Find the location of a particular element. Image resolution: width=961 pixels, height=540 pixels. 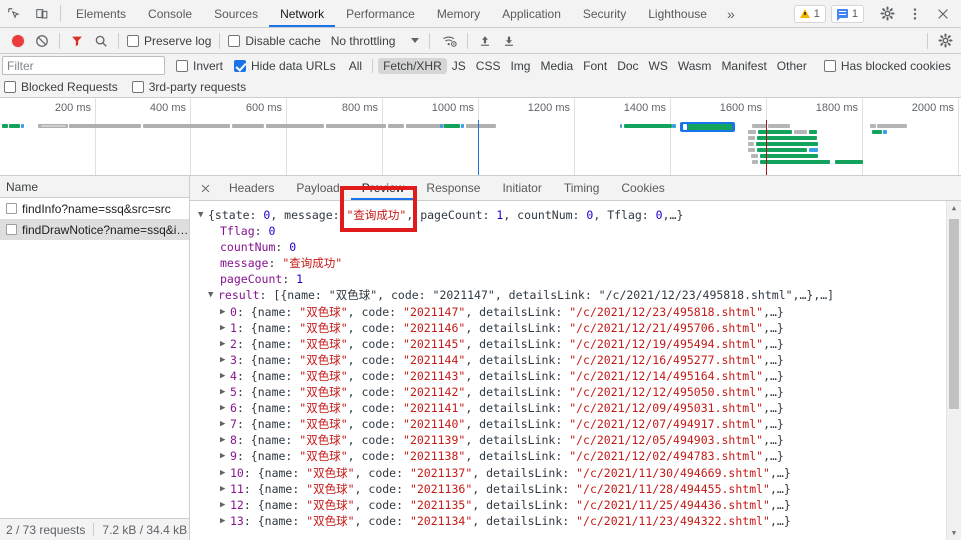

table-row: findInfo?name=ssq&src=src is located at coordinates (94, 208).